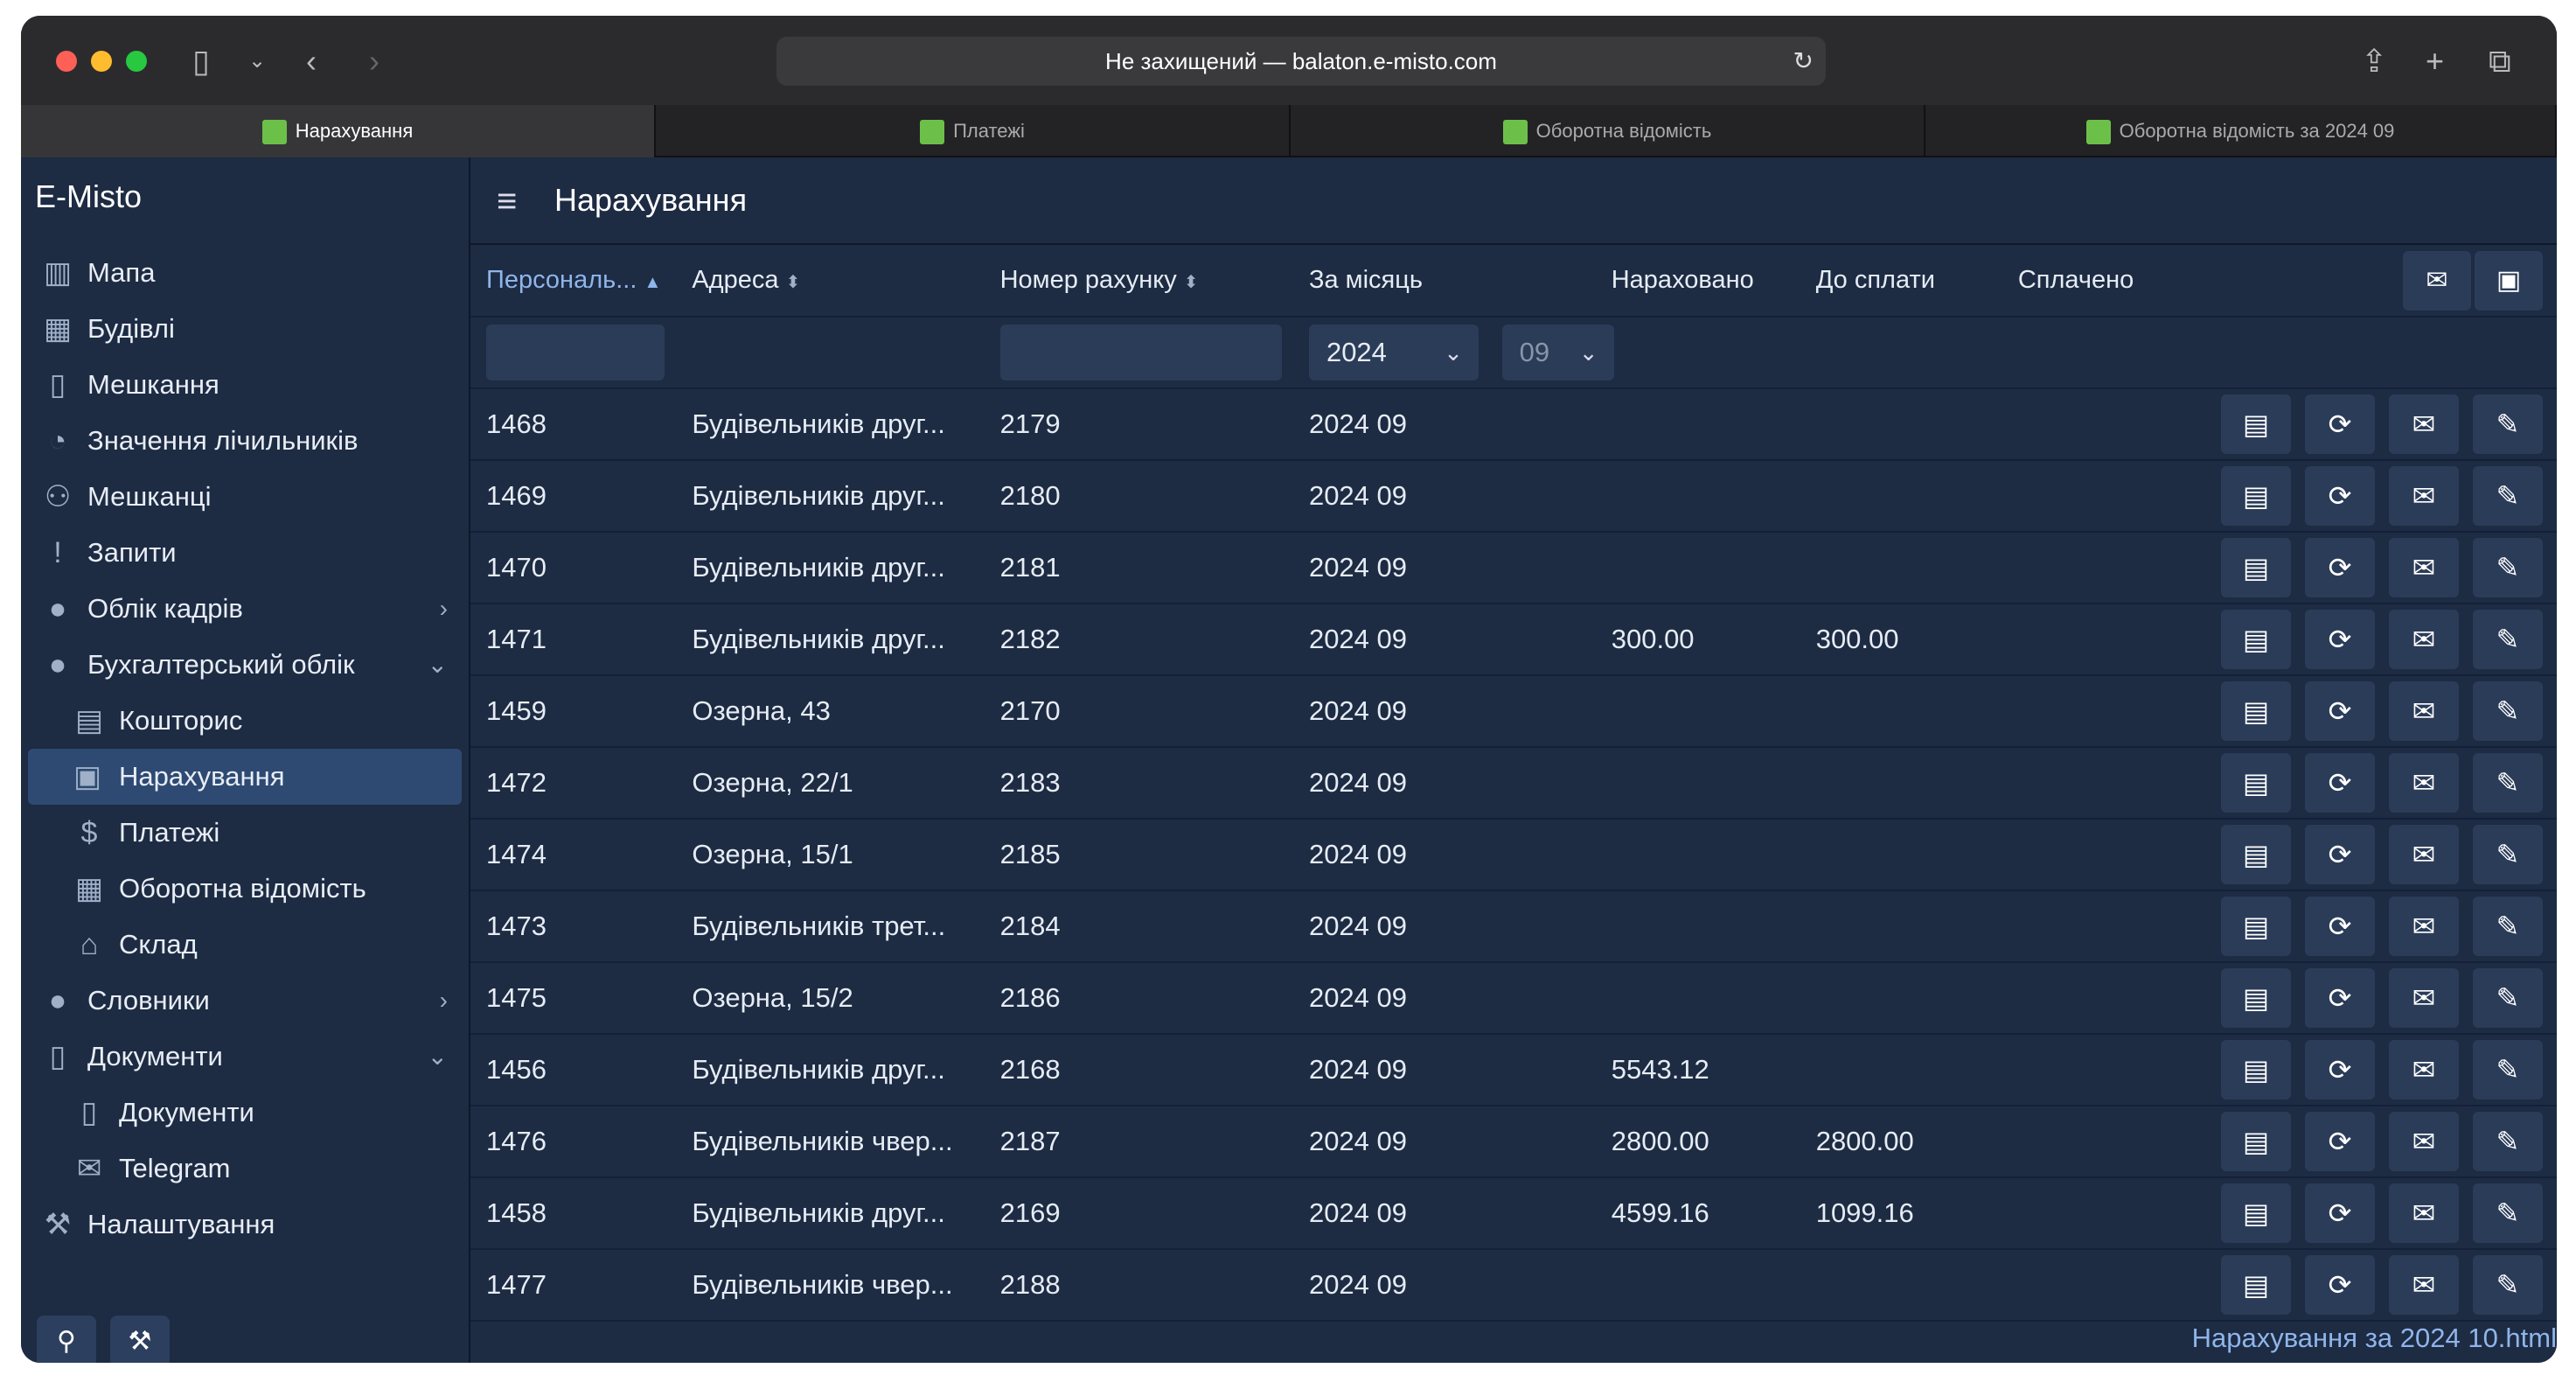  What do you see at coordinates (245, 553) in the screenshot?
I see `sidebar-item-requests: ! Запити` at bounding box center [245, 553].